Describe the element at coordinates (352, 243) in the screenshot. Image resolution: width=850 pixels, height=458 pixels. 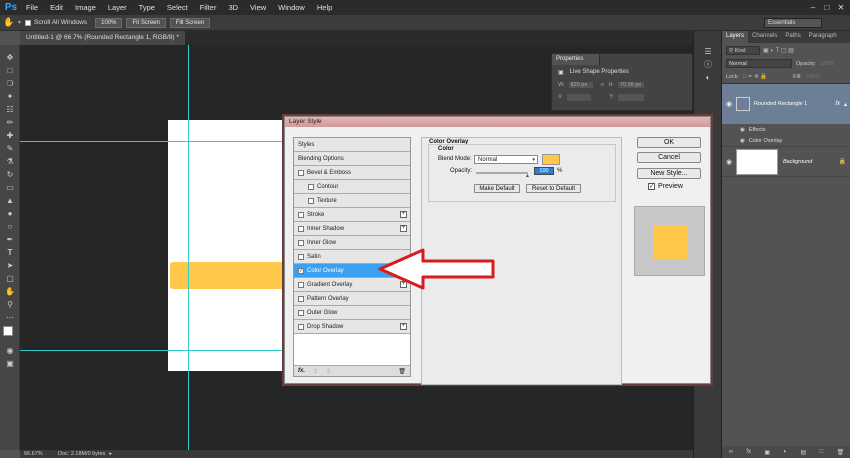
I see `style-item-inner-glow: Inner Glow` at that location.